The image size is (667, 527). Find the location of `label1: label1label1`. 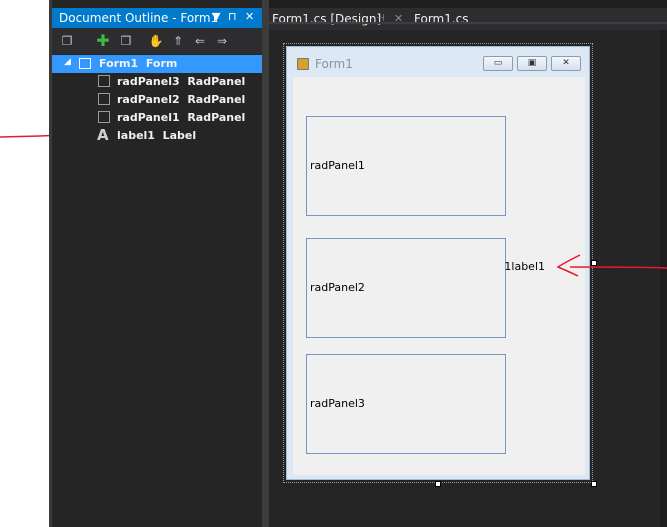

label1: label1label1 is located at coordinates (525, 266).